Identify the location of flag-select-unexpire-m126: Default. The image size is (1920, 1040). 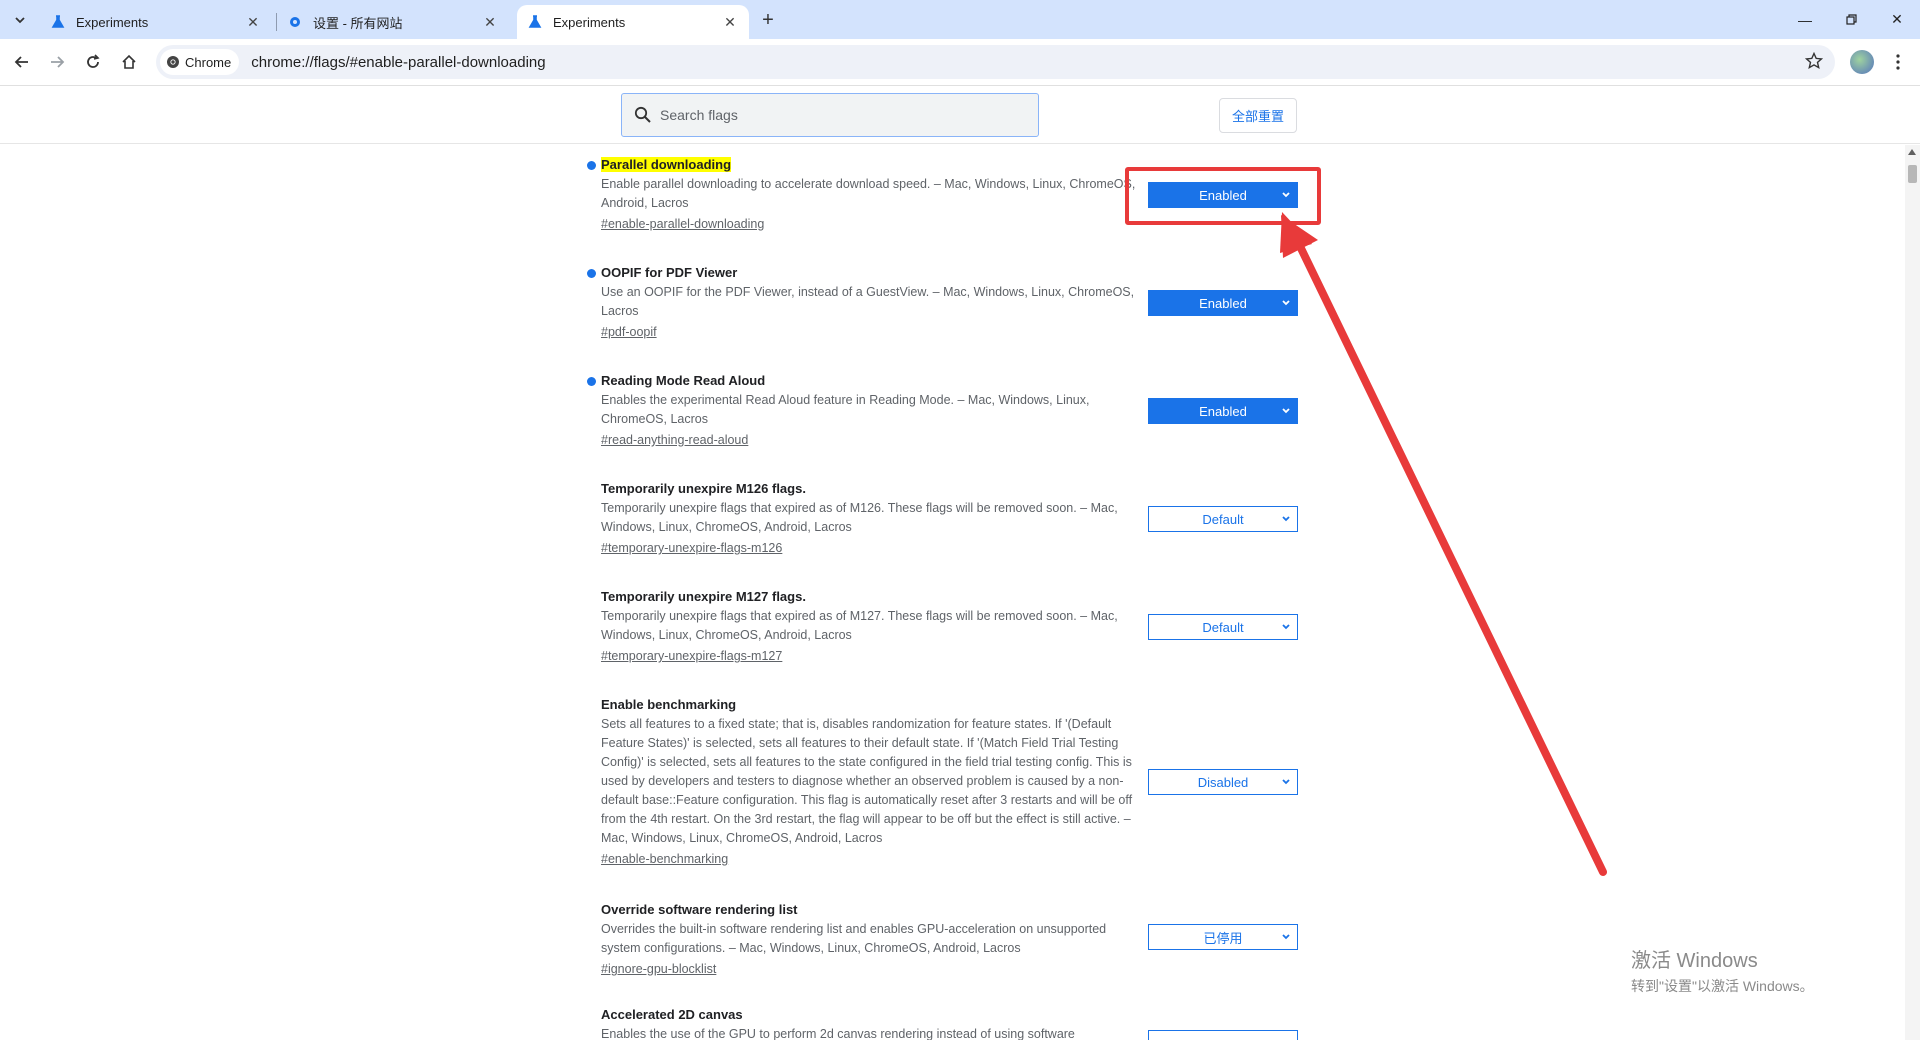
(1223, 519).